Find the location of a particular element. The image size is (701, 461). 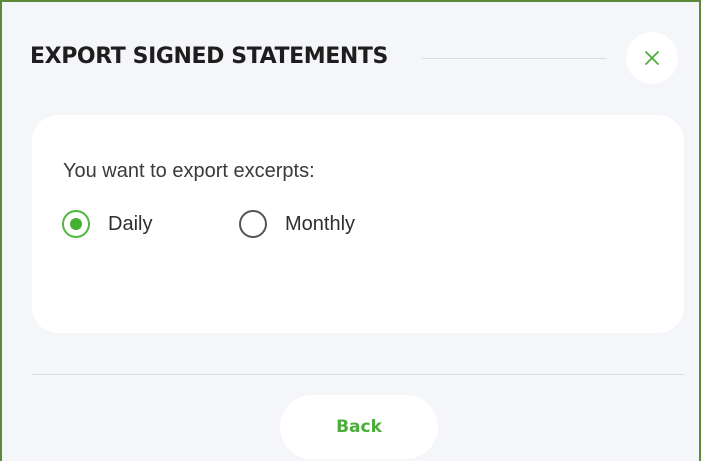

radio-button-monthly is located at coordinates (253, 224).